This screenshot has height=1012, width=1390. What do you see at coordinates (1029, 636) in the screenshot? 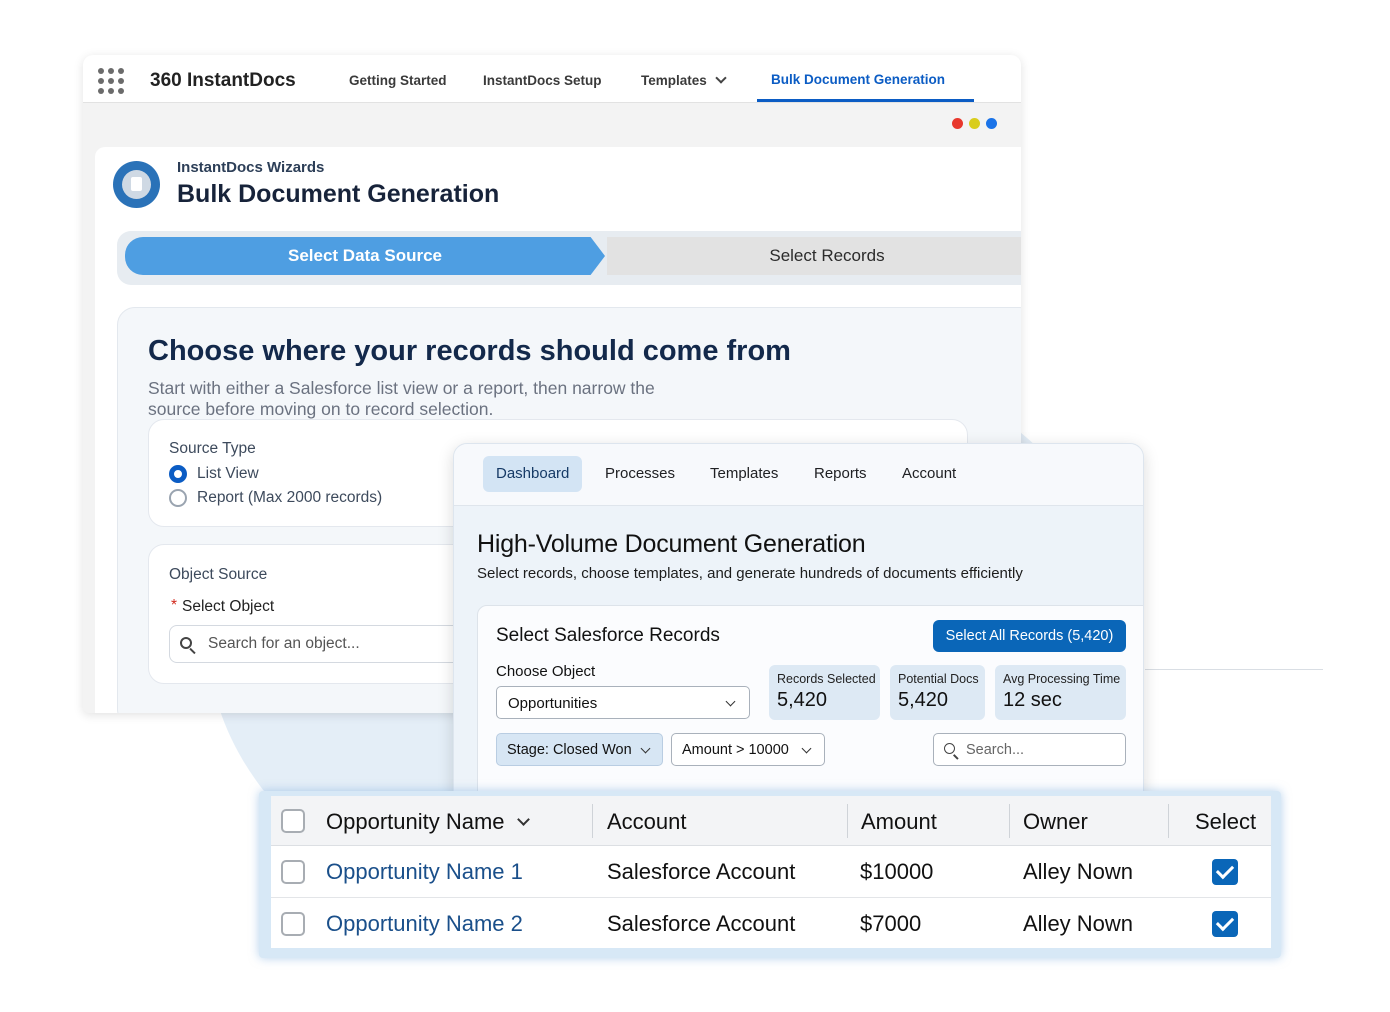
I see `select-all-records-button: Select All Records (5,420)` at bounding box center [1029, 636].